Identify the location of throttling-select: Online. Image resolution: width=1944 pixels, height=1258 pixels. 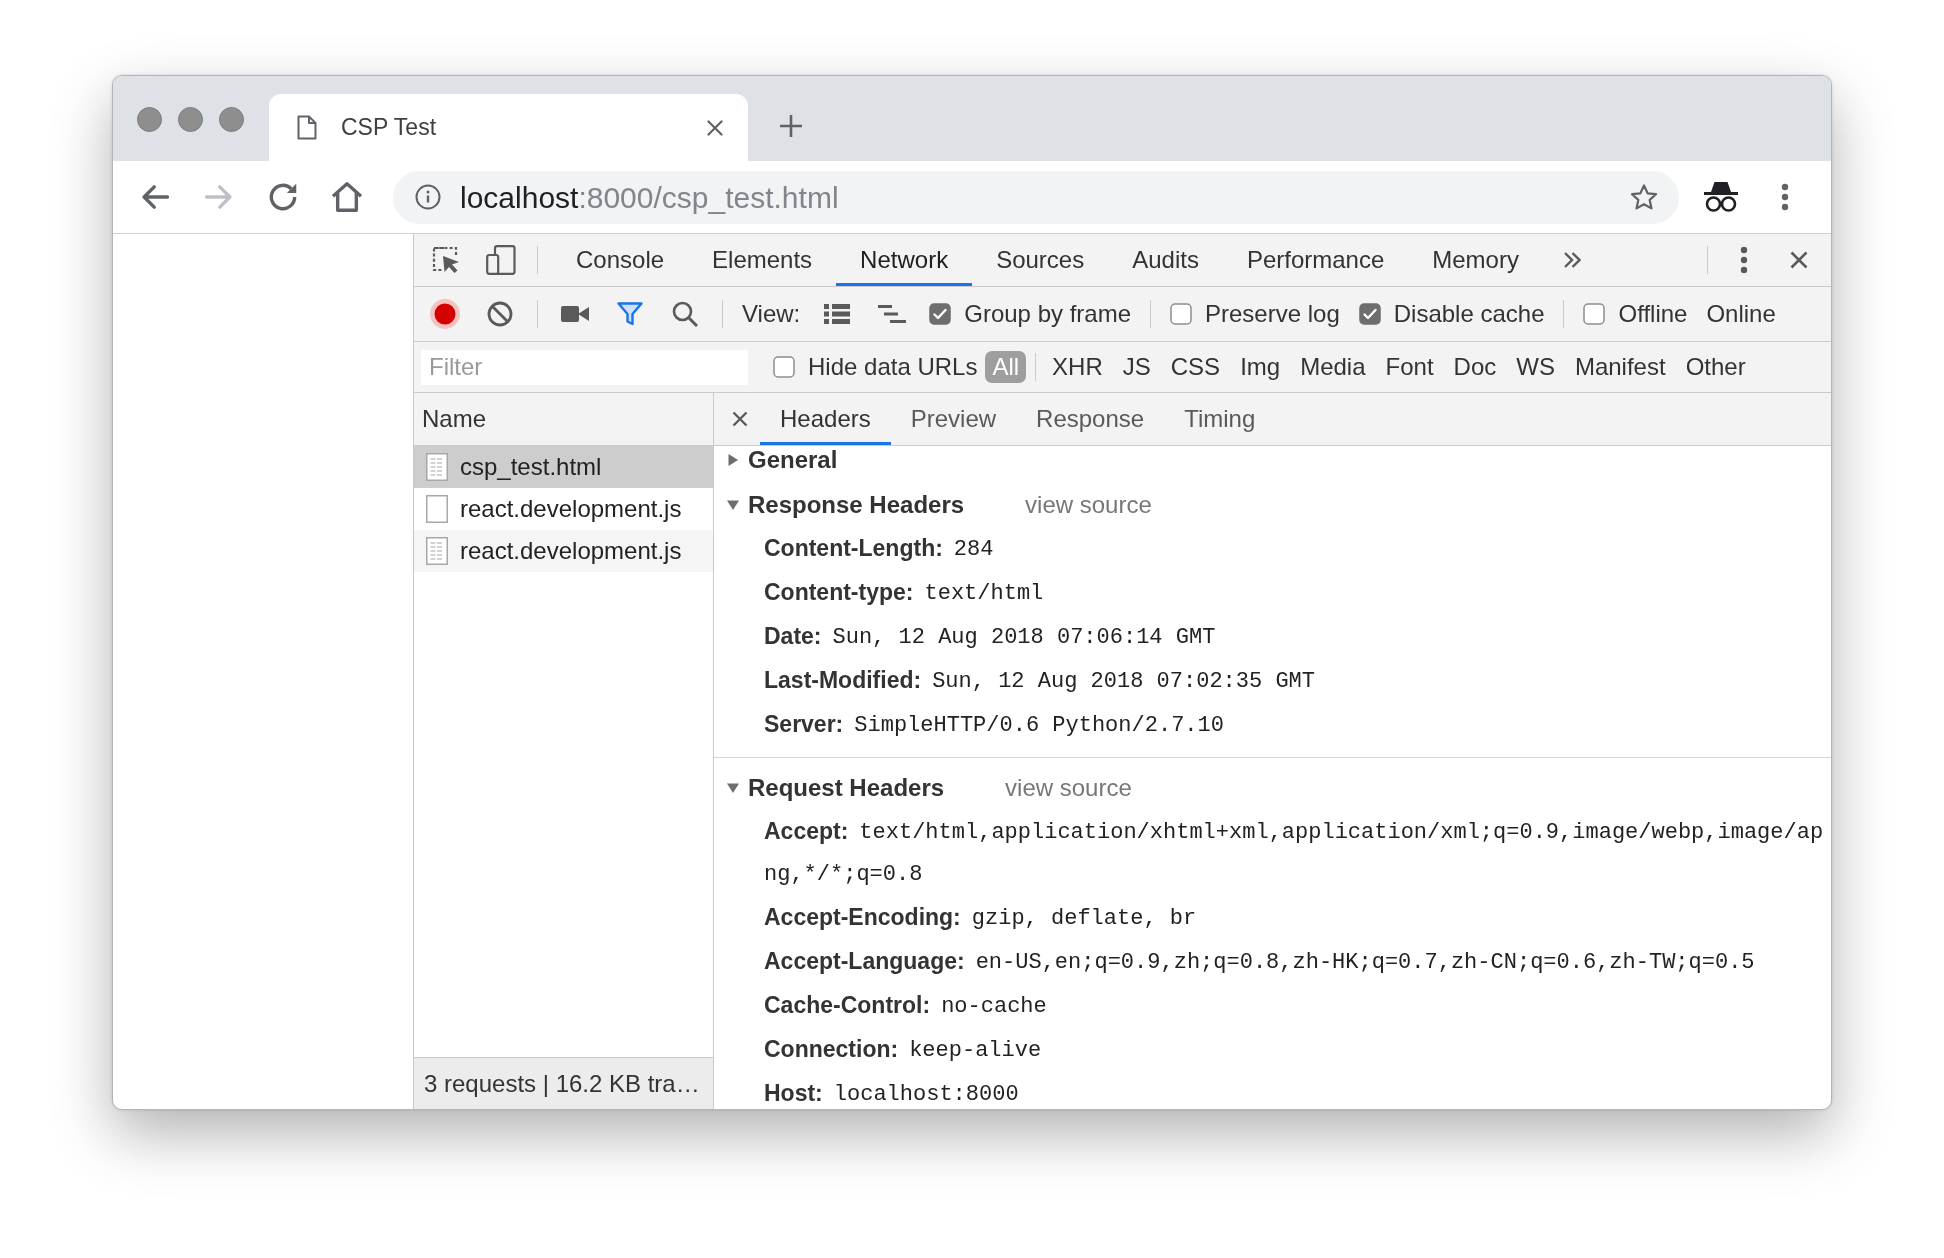
(1741, 314).